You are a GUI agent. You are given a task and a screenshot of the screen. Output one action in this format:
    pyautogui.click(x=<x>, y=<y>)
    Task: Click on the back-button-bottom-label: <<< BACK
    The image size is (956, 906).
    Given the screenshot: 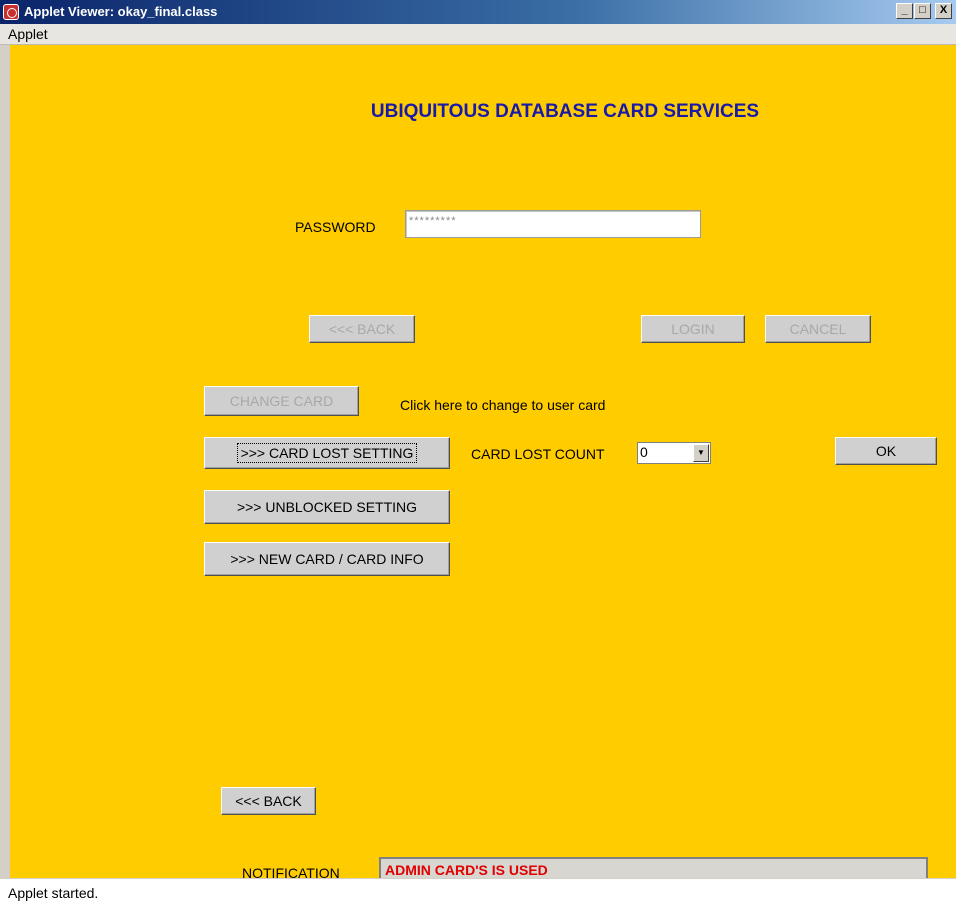 What is the action you would take?
    pyautogui.click(x=268, y=801)
    